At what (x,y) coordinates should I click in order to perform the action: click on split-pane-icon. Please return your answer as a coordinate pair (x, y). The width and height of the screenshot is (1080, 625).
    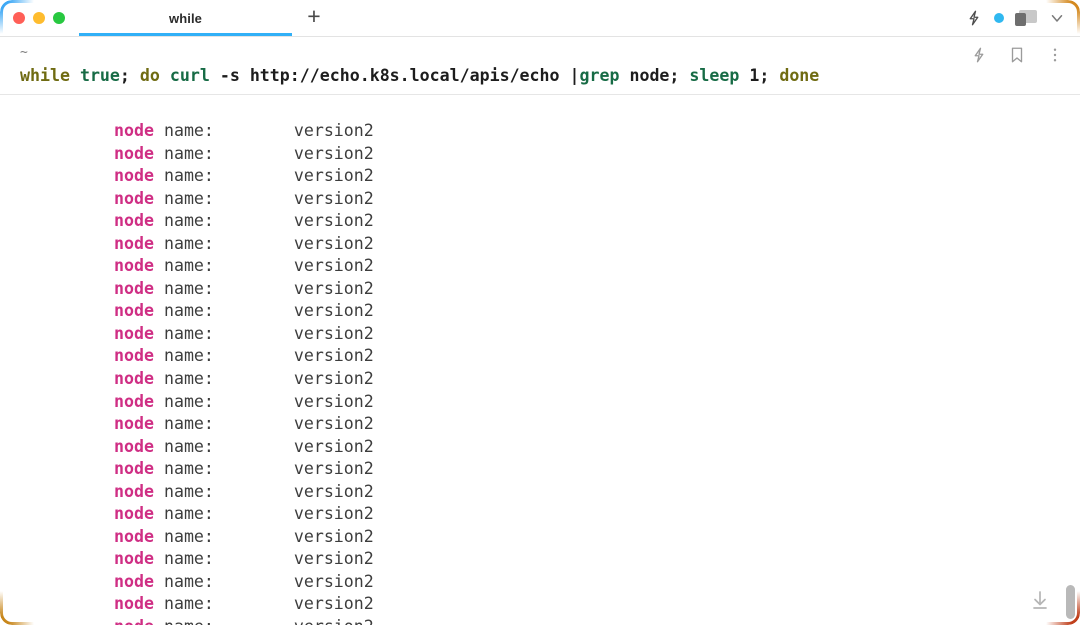
    Looking at the image, I should click on (1026, 18).